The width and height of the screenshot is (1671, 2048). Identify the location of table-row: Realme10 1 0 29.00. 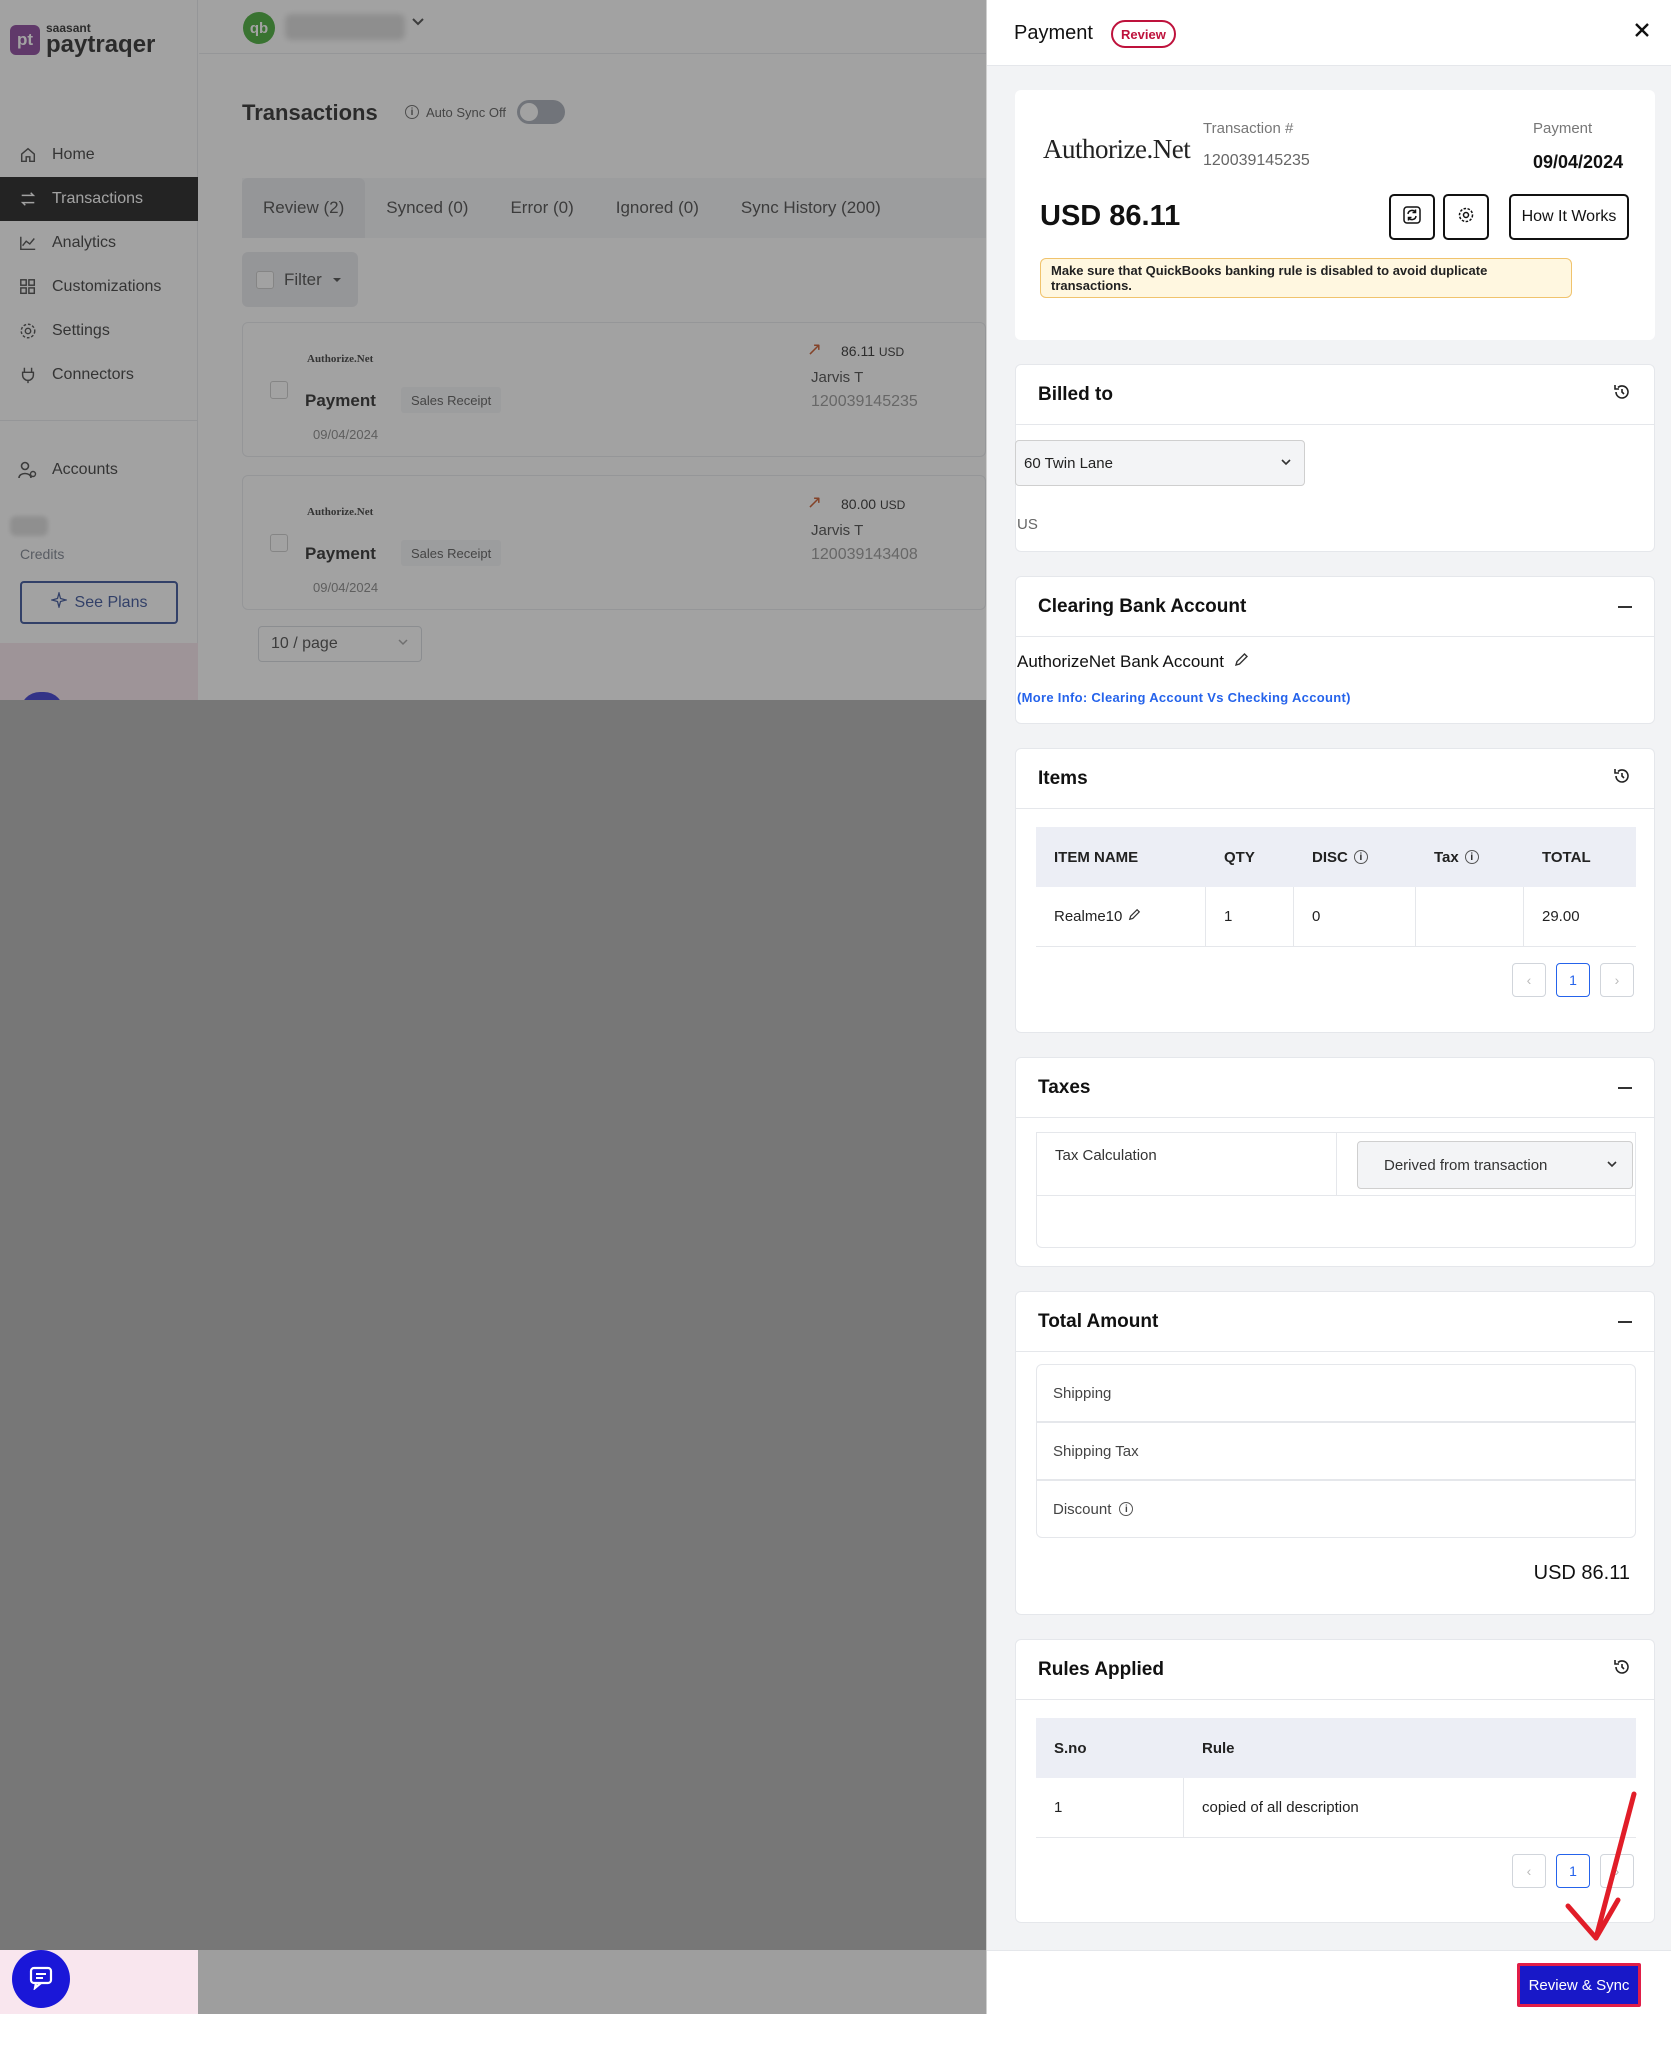
(1336, 917).